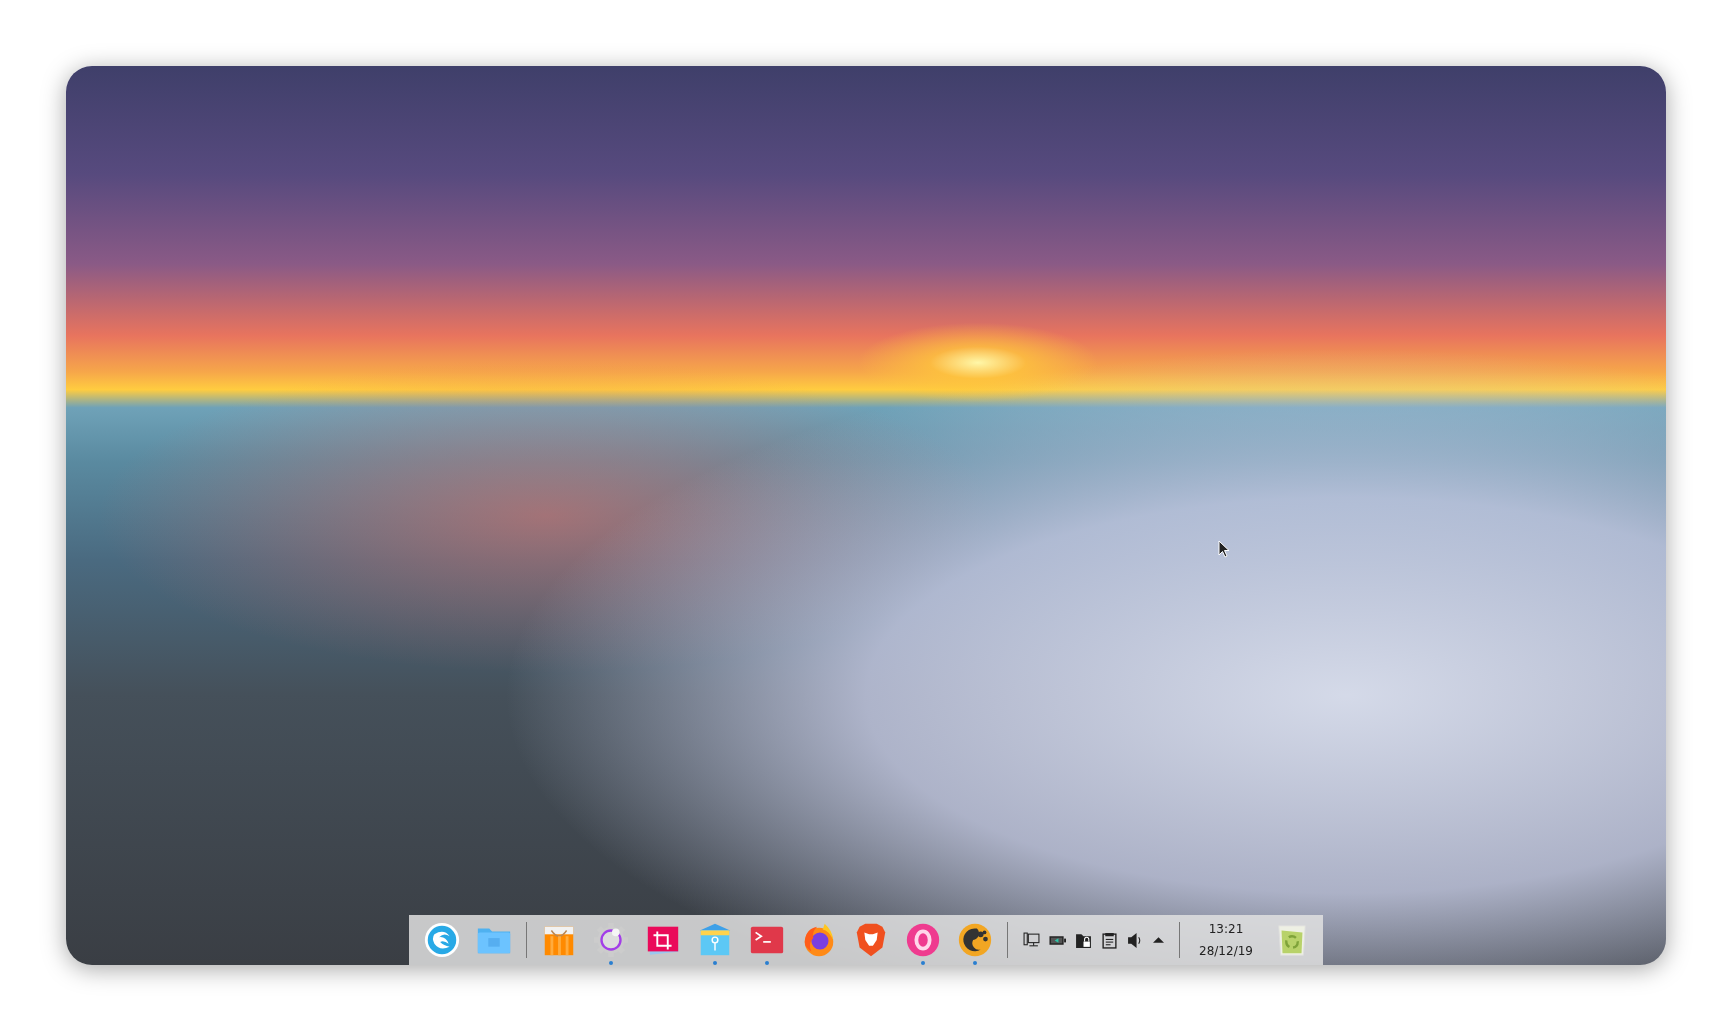 The width and height of the screenshot is (1734, 1034). Describe the element at coordinates (1032, 940) in the screenshot. I see `computer-icon` at that location.